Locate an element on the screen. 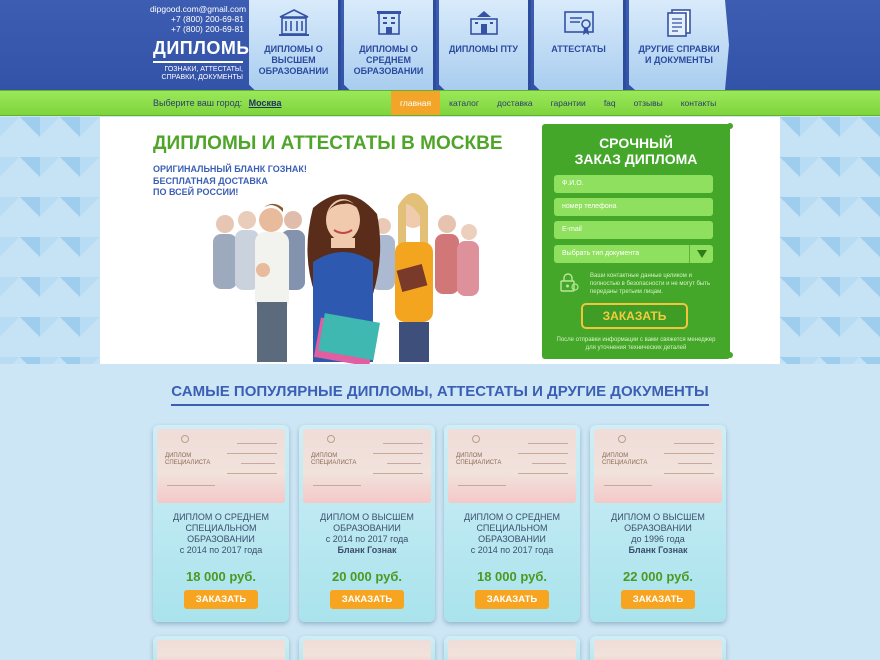 Image resolution: width=880 pixels, height=660 pixels. menu-item-catalog: каталог is located at coordinates (464, 103).